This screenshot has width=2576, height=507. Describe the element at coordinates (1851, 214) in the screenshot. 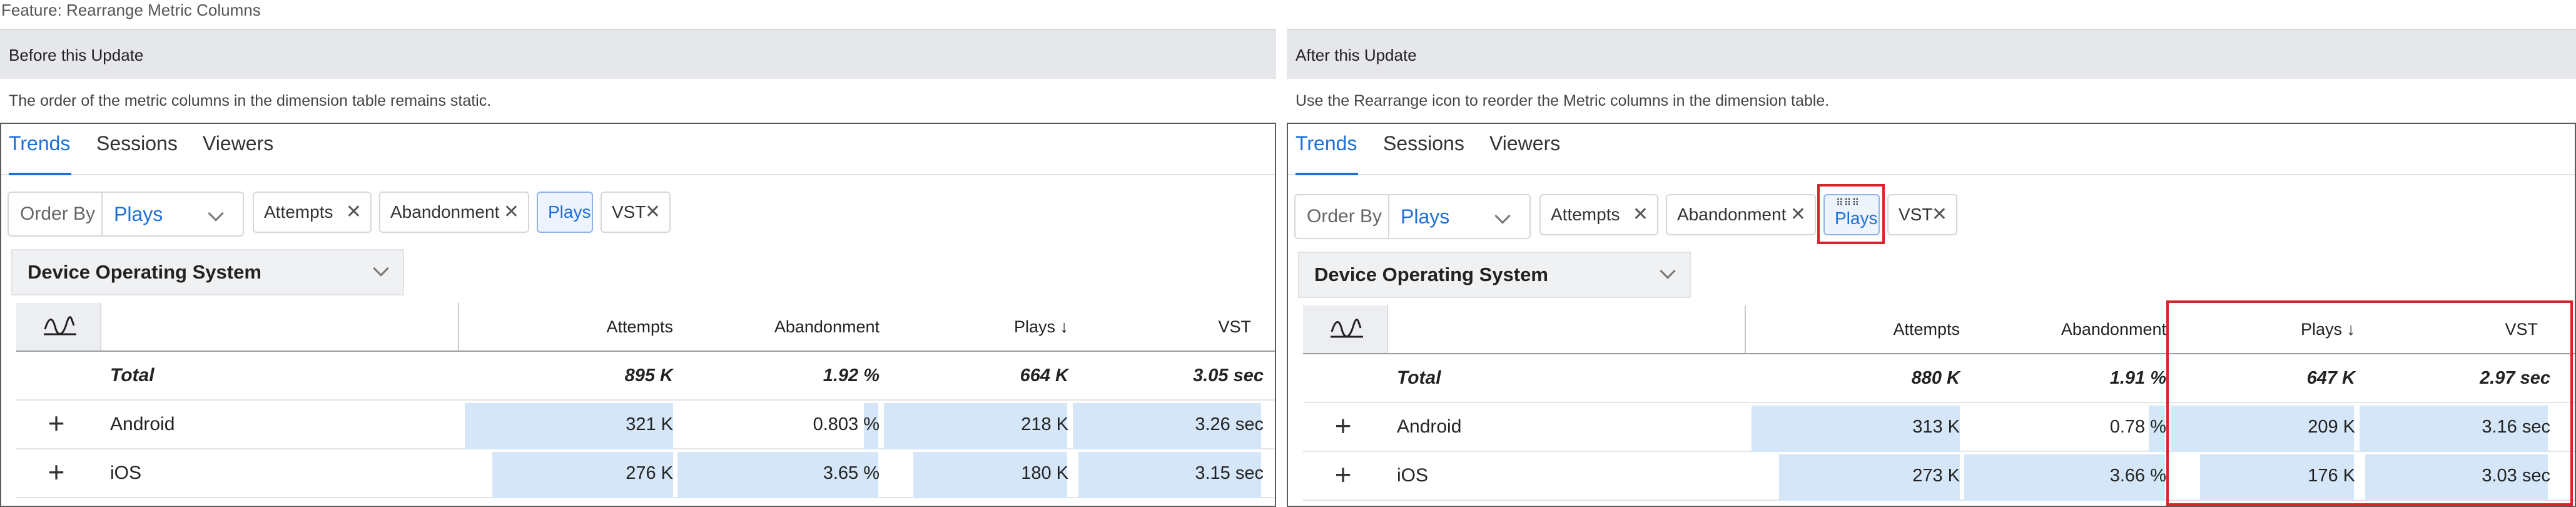

I see `rearrange-highlight` at that location.